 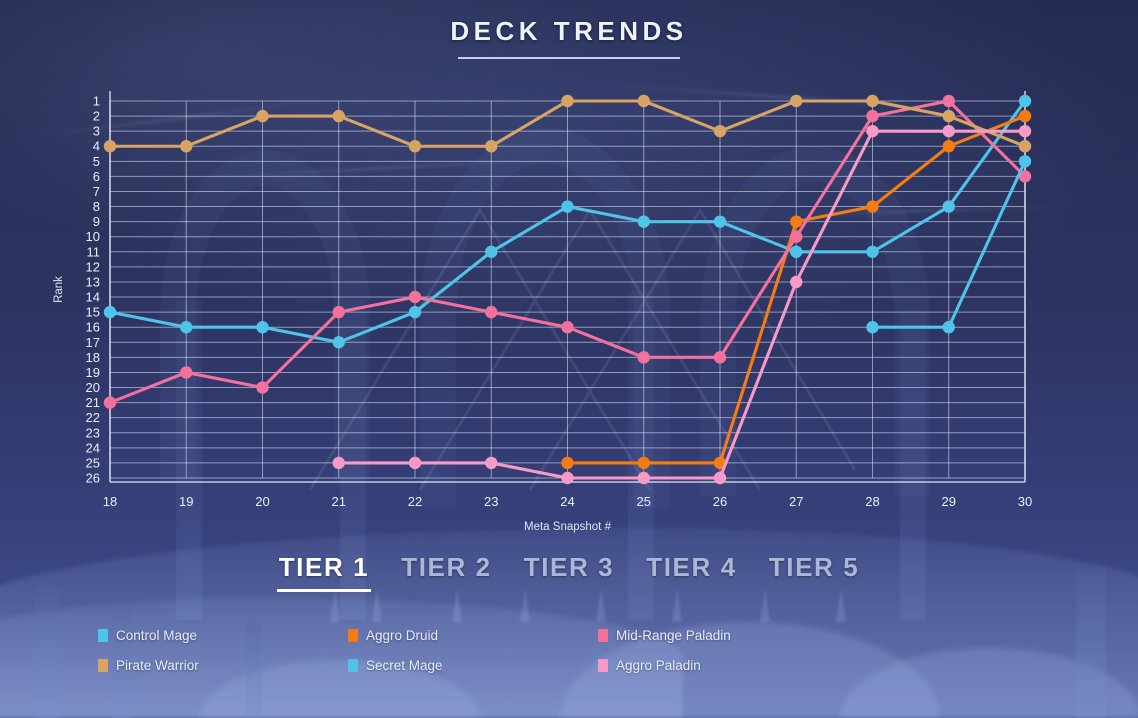 I want to click on legend-item-label: Secret Mage, so click(x=404, y=665).